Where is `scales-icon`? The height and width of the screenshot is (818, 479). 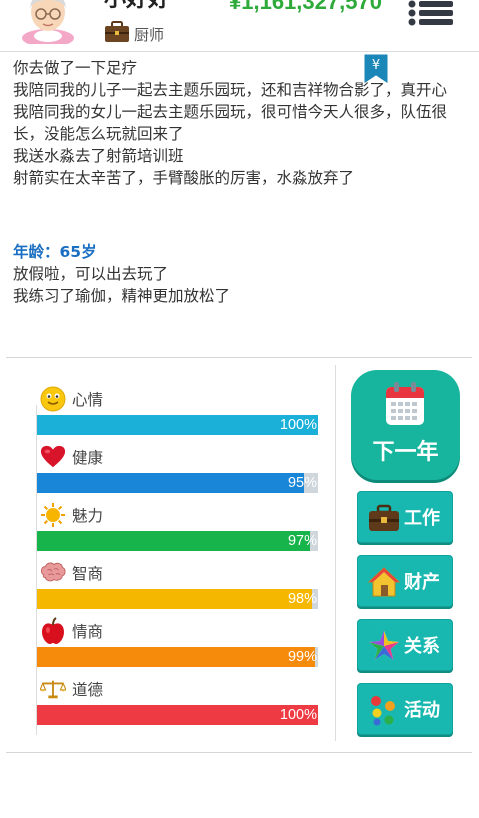
scales-icon is located at coordinates (53, 689).